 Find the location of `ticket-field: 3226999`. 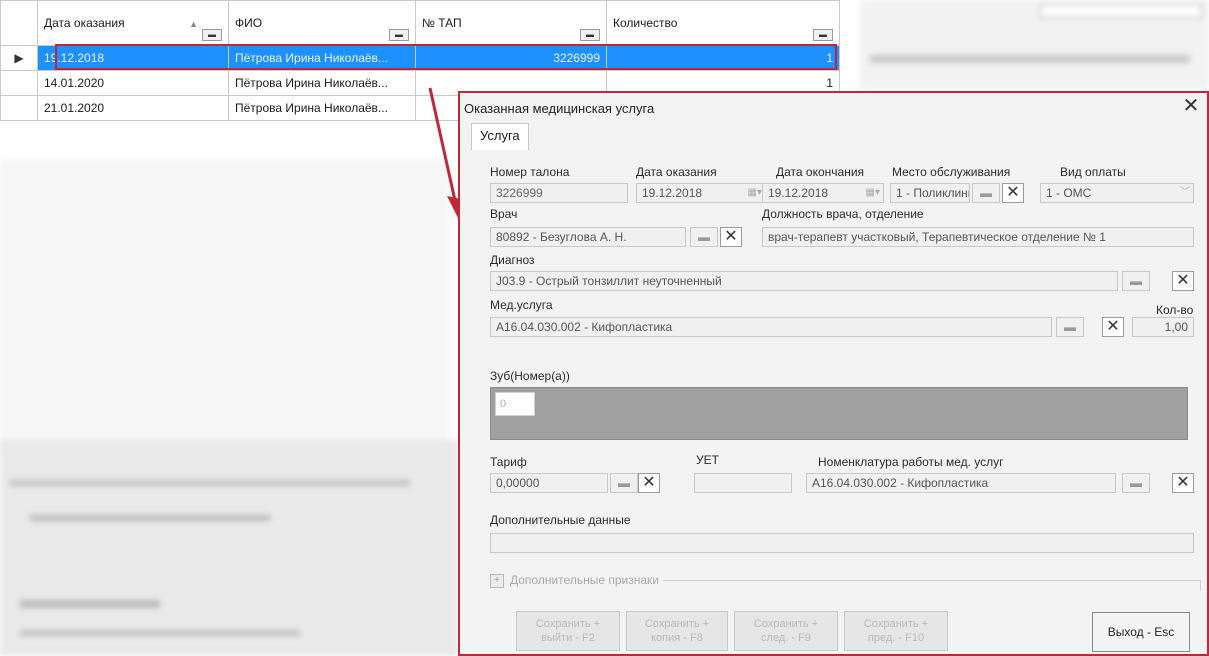

ticket-field: 3226999 is located at coordinates (559, 193).